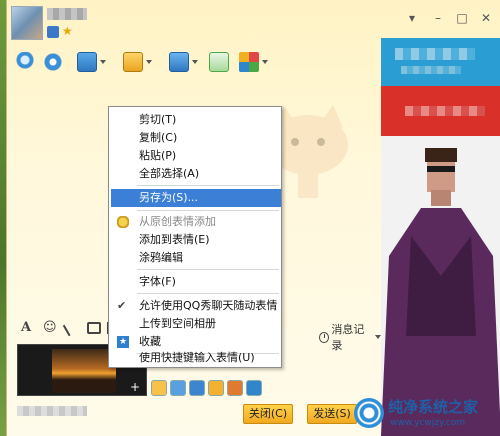  What do you see at coordinates (486, 18) in the screenshot?
I see `close-window-button: ✕` at bounding box center [486, 18].